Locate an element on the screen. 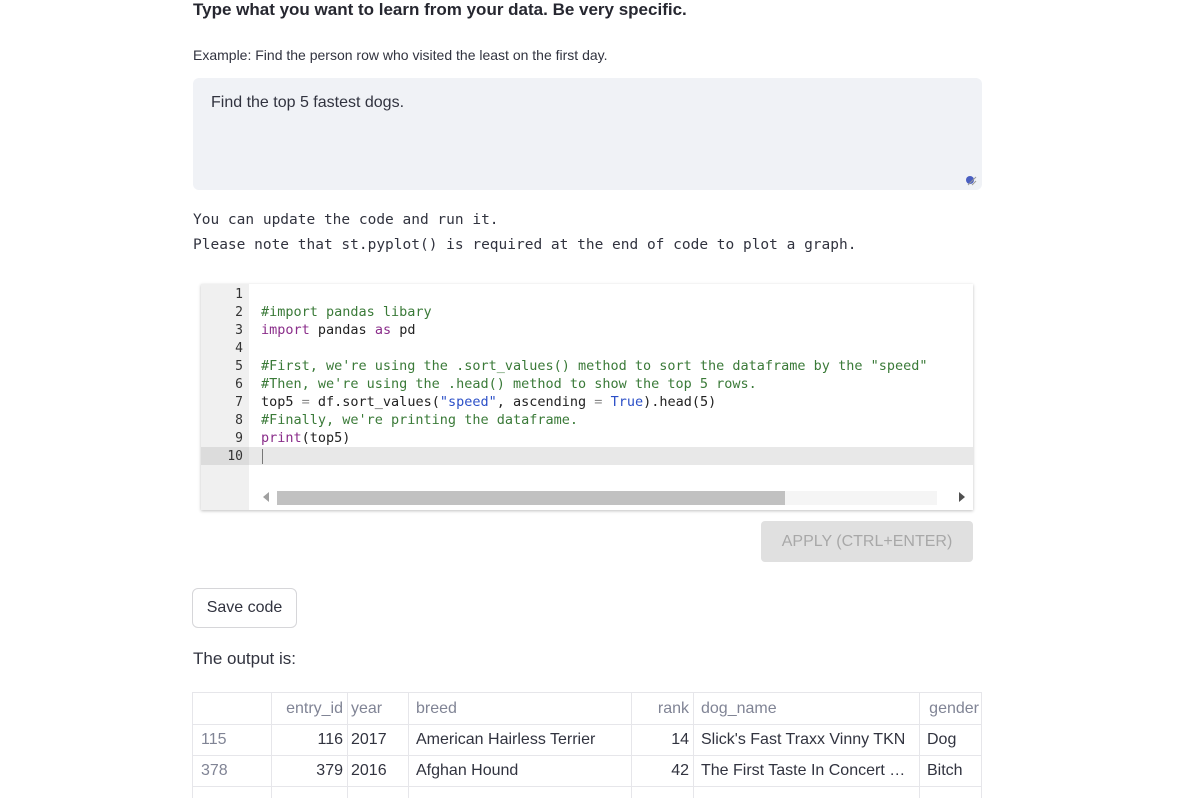 This screenshot has height=798, width=1200. query-text: Find the top 5 fastest dogs. is located at coordinates (308, 102).